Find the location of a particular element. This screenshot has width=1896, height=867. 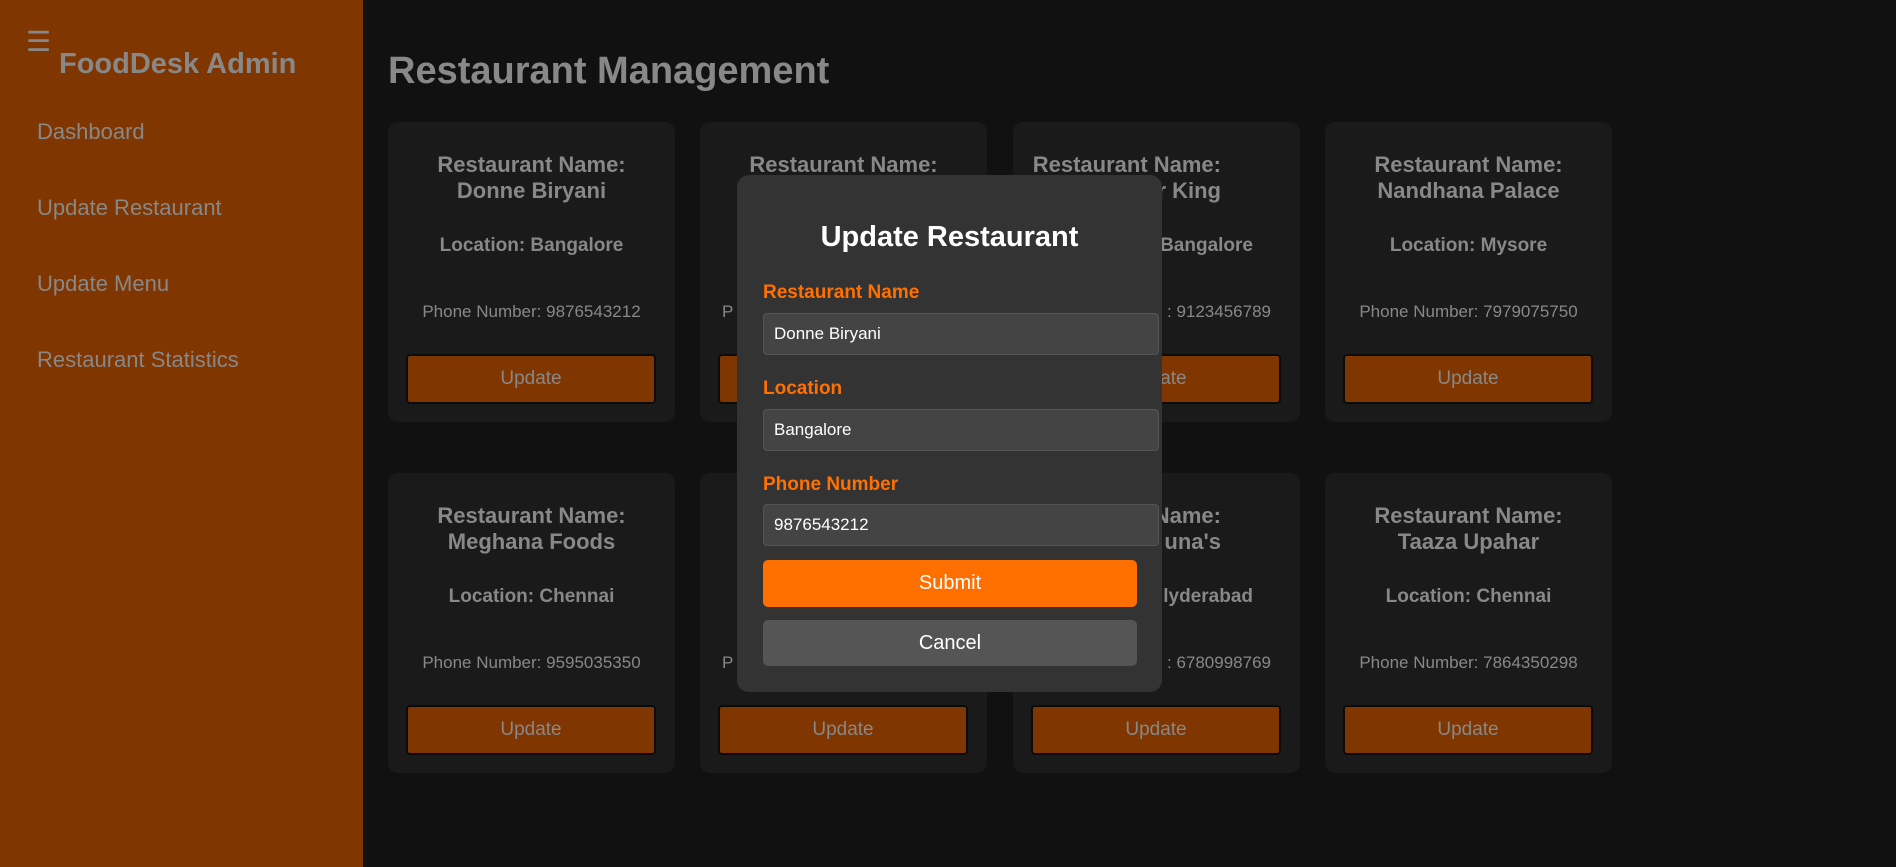

restaurant-name-label: Restaurant Name is located at coordinates (841, 292).